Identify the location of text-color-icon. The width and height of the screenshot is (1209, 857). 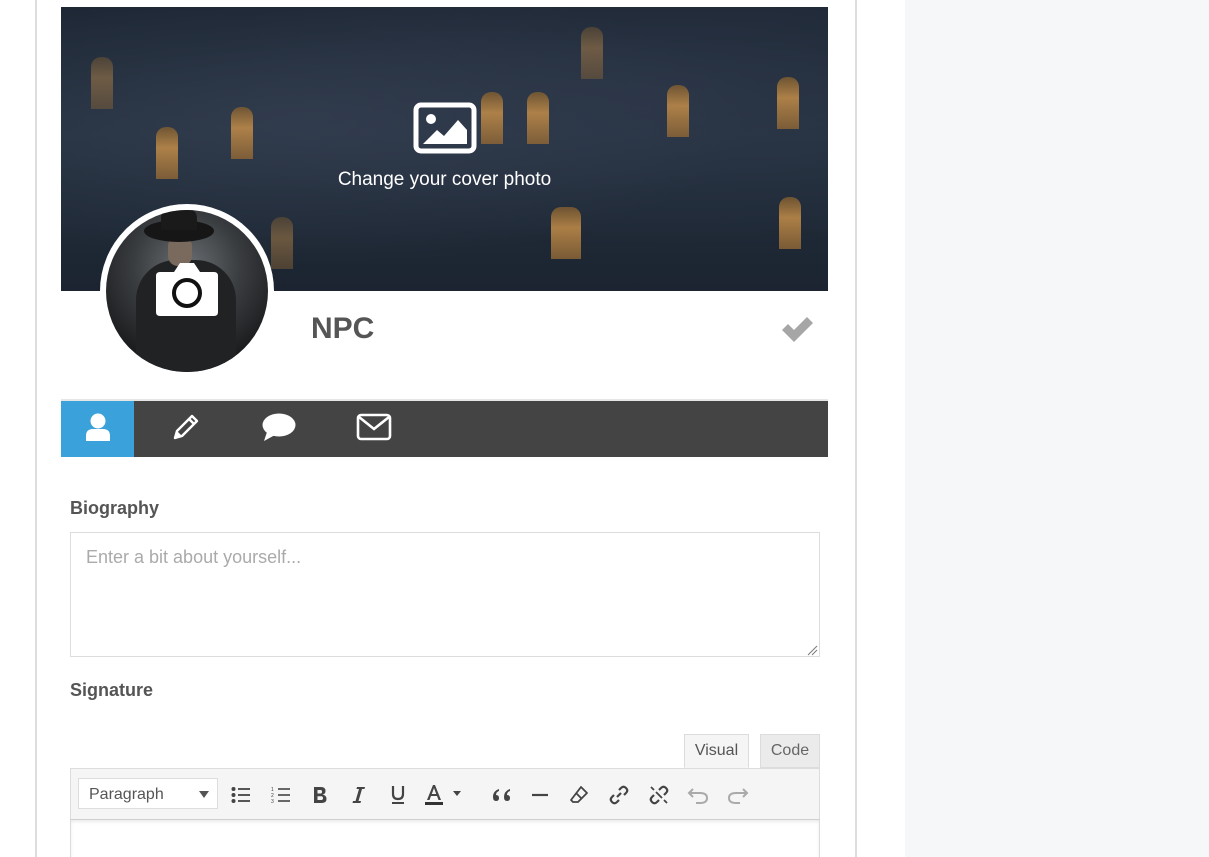
(444, 795).